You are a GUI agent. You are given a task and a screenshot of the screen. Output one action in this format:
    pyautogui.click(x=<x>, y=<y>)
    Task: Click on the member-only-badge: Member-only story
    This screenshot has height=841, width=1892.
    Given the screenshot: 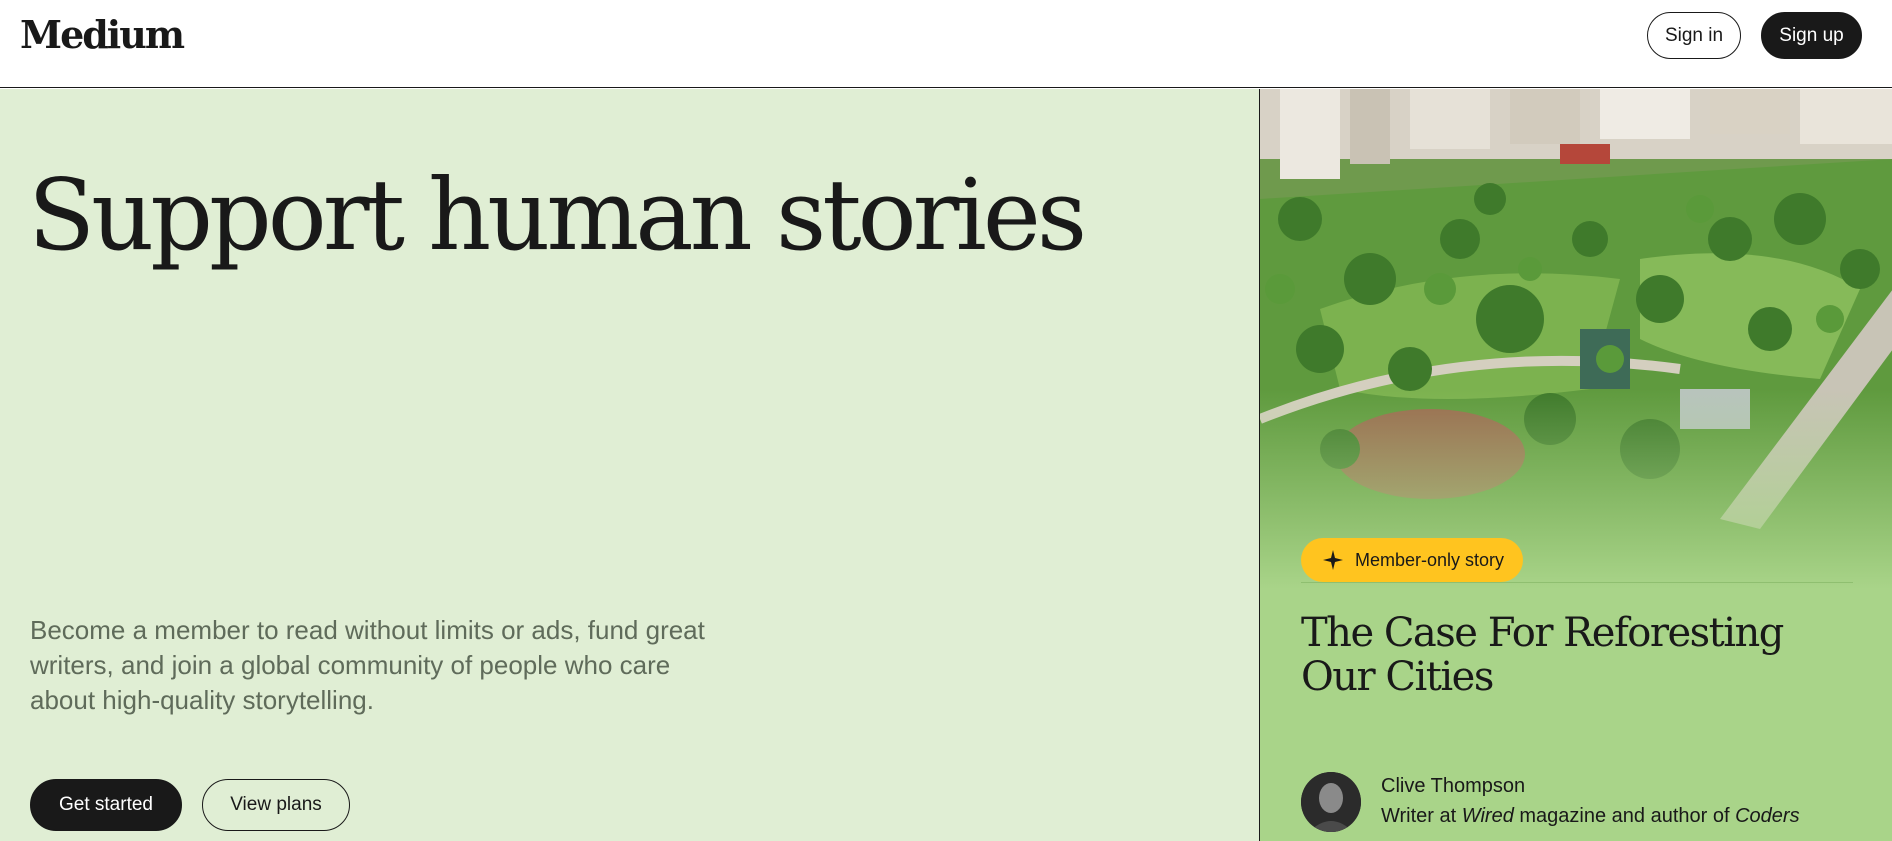 What is the action you would take?
    pyautogui.click(x=1412, y=560)
    